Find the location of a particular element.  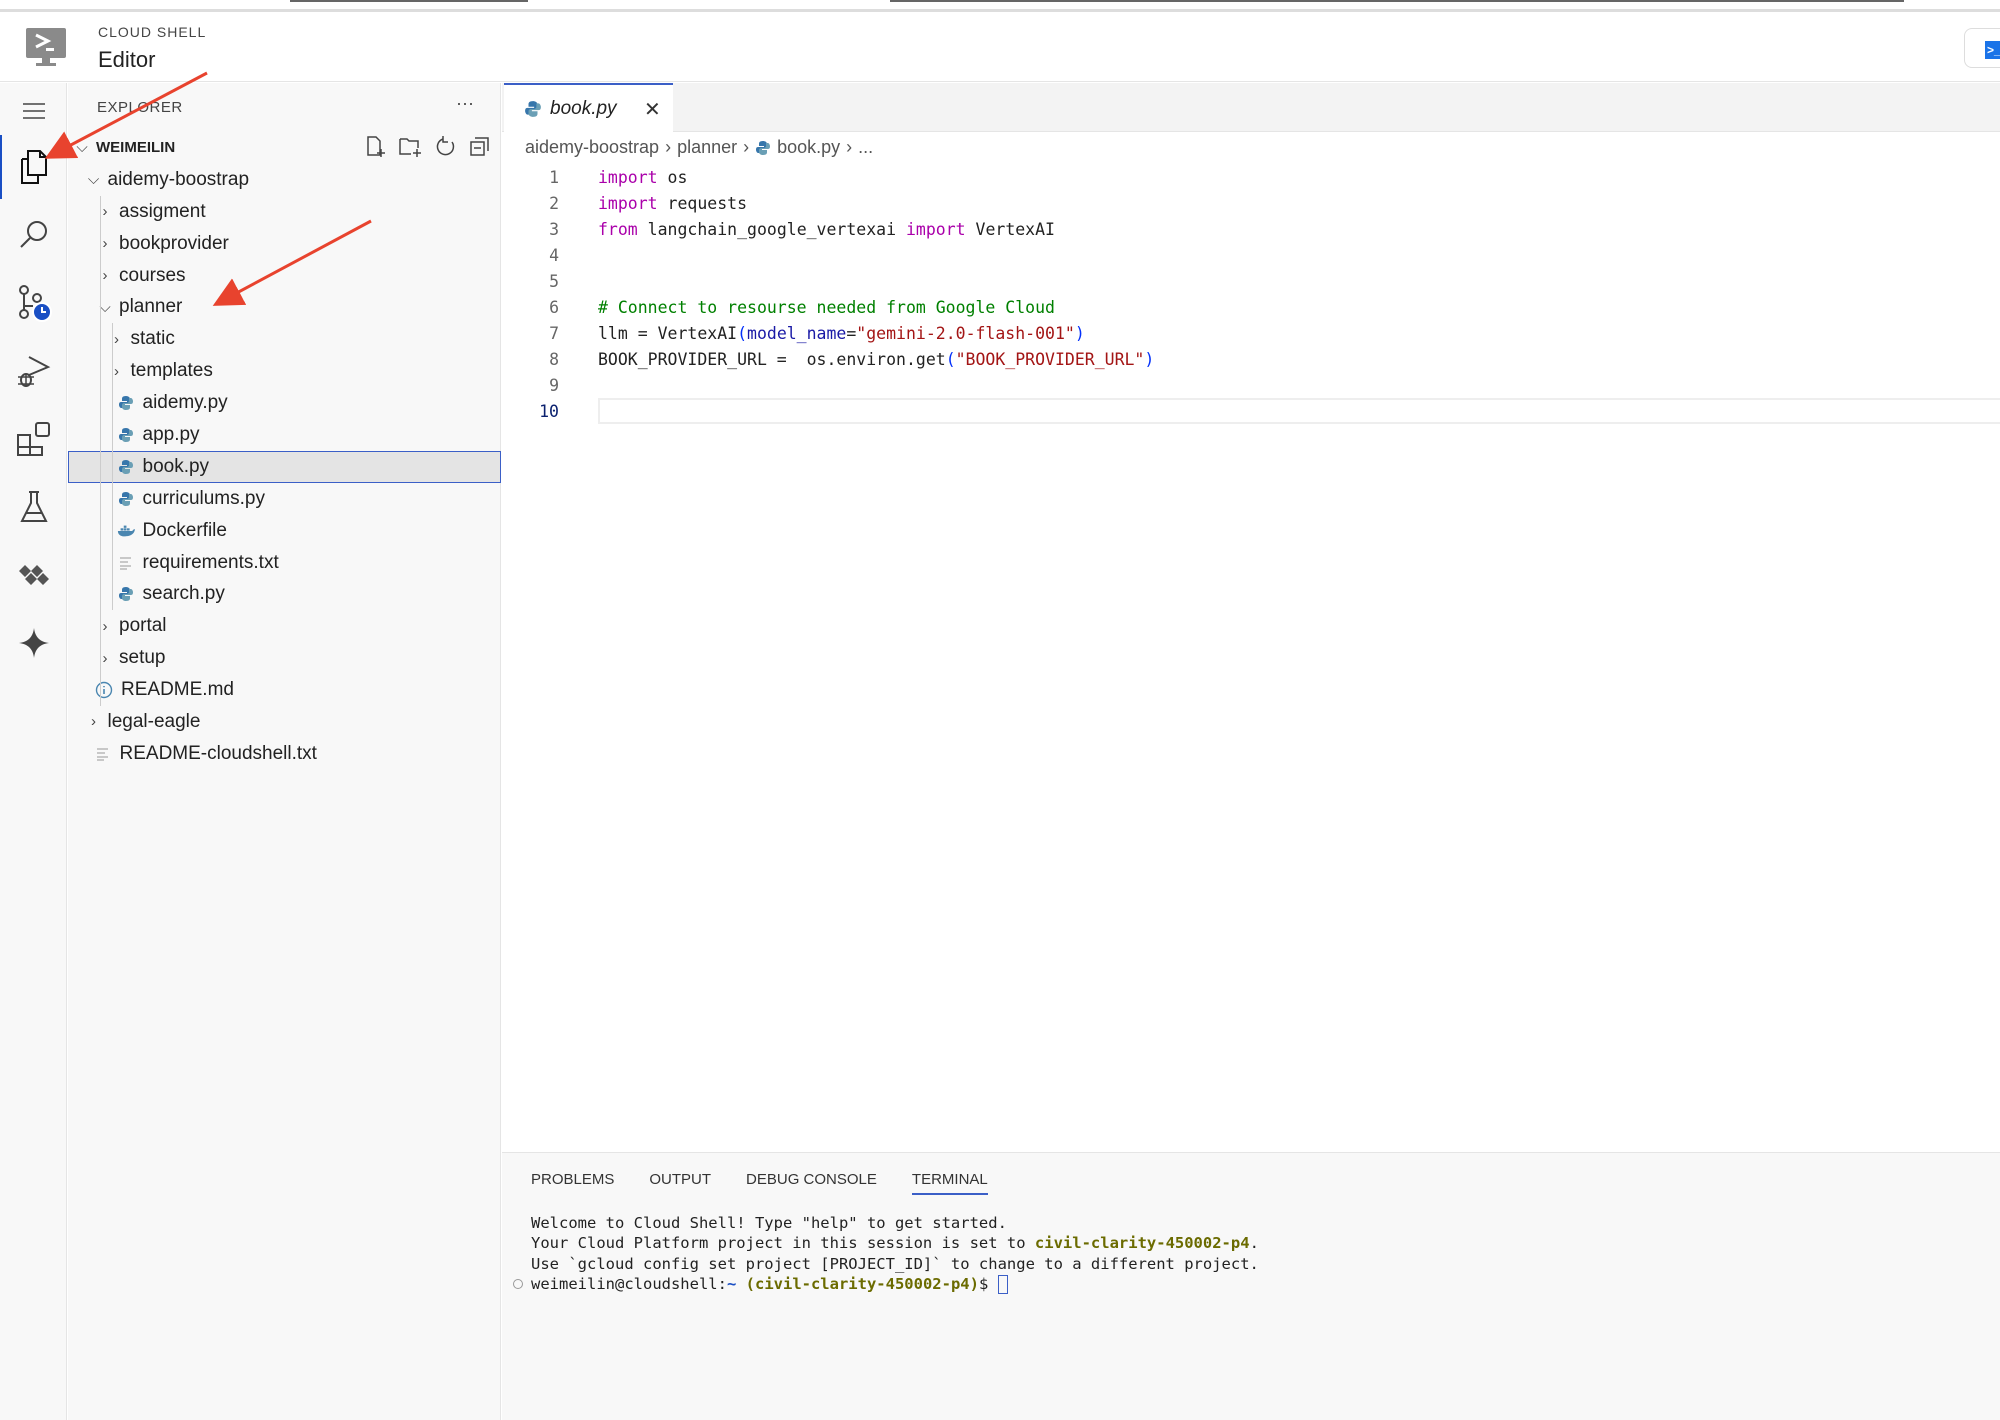

gemini-icon is located at coordinates (34, 643).